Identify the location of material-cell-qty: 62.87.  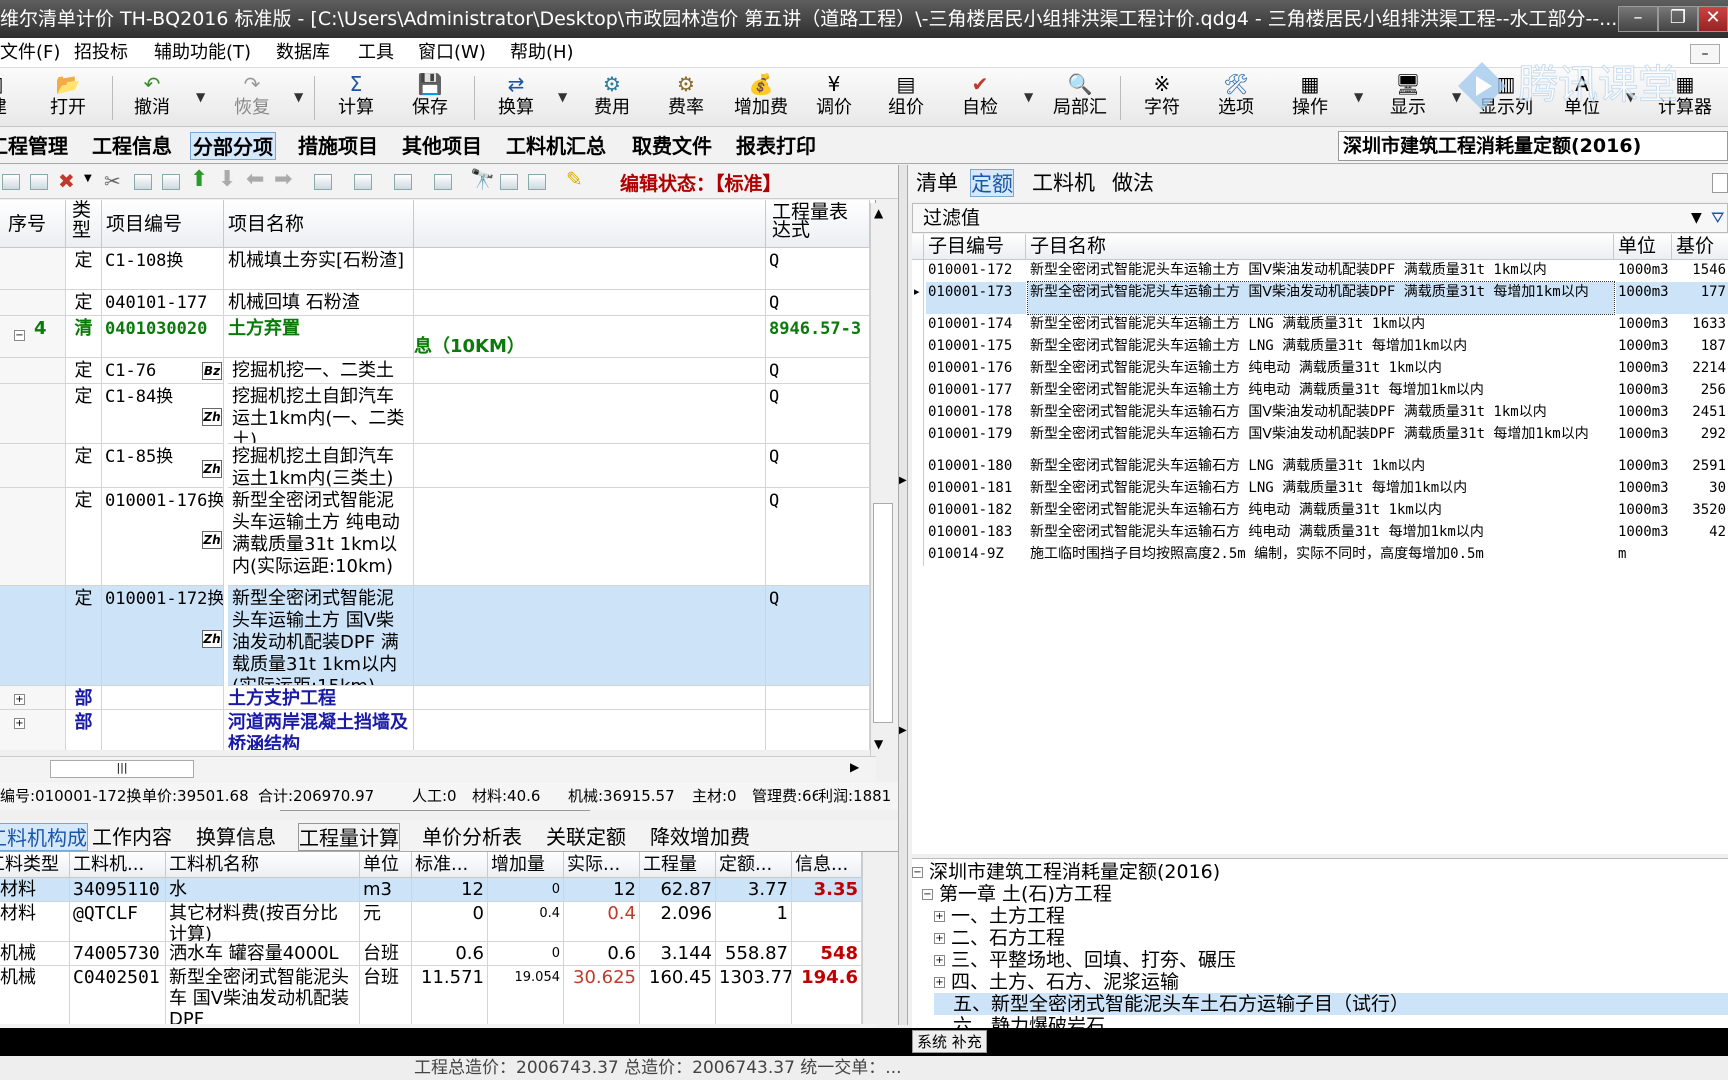
(678, 890).